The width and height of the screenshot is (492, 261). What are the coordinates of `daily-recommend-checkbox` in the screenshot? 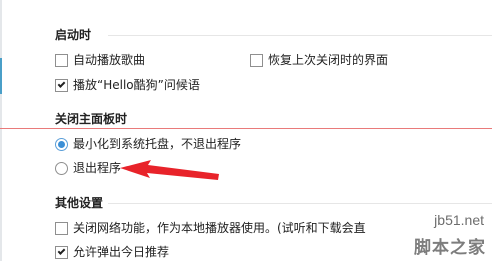 It's located at (61, 252).